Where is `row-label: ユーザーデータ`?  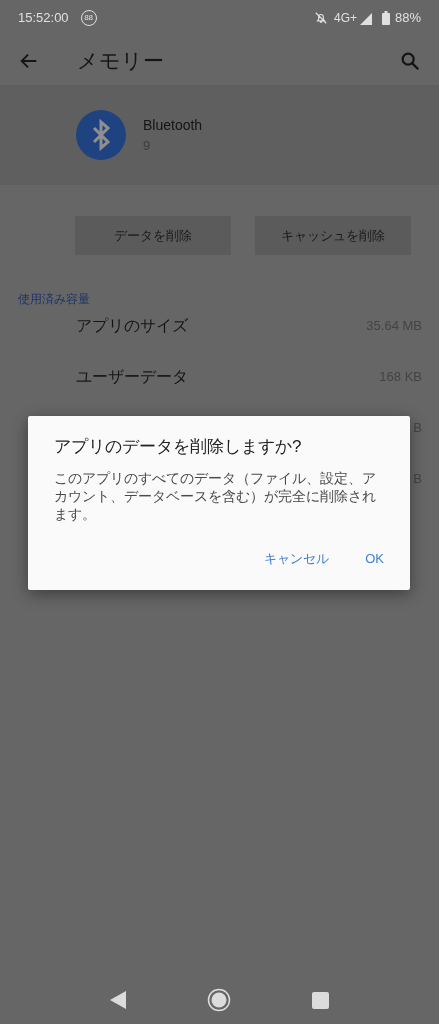
row-label: ユーザーデータ is located at coordinates (132, 376).